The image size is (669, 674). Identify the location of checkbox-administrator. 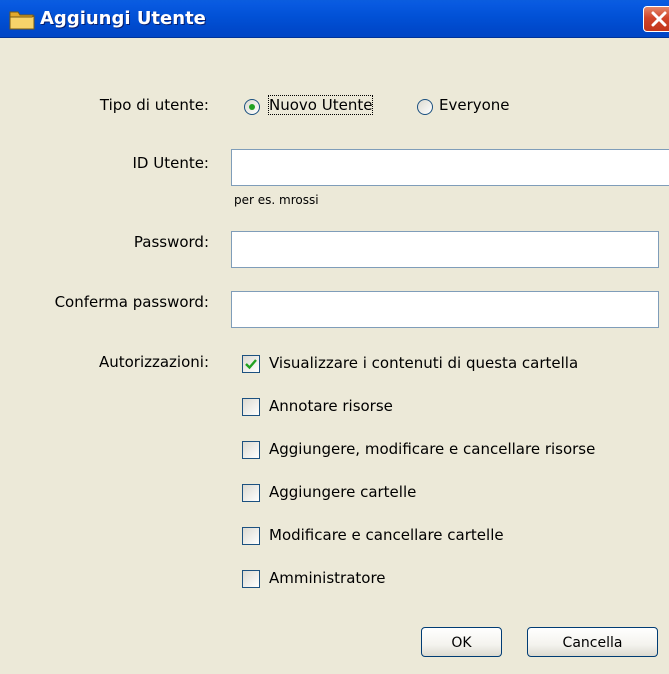
(251, 579).